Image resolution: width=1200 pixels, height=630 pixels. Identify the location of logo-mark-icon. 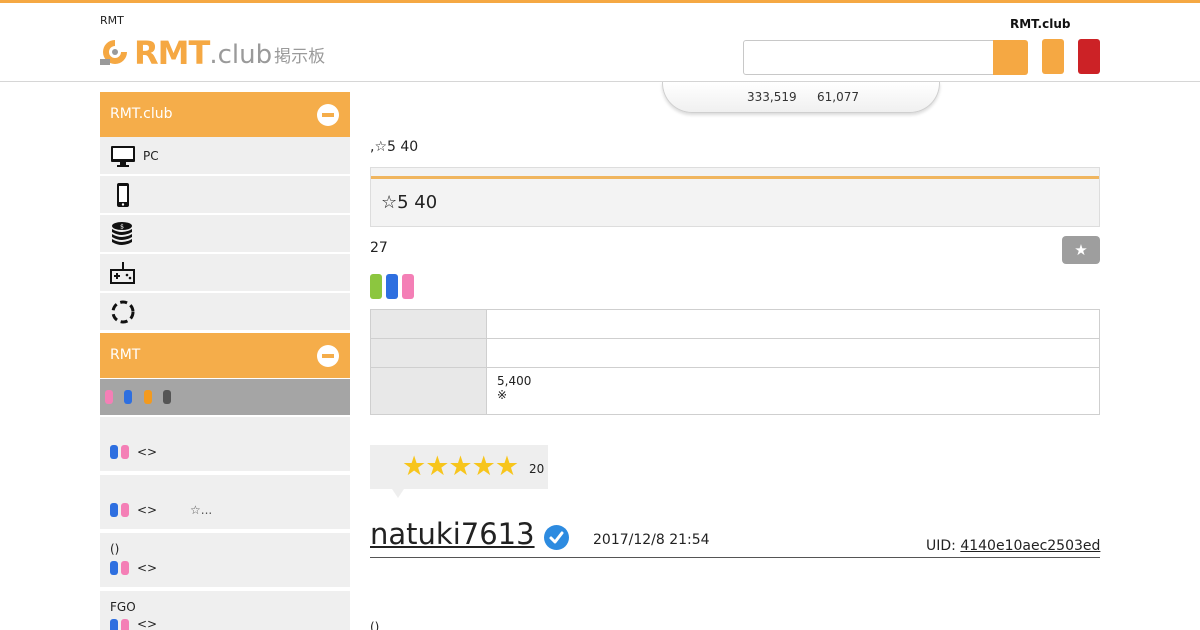
(115, 52).